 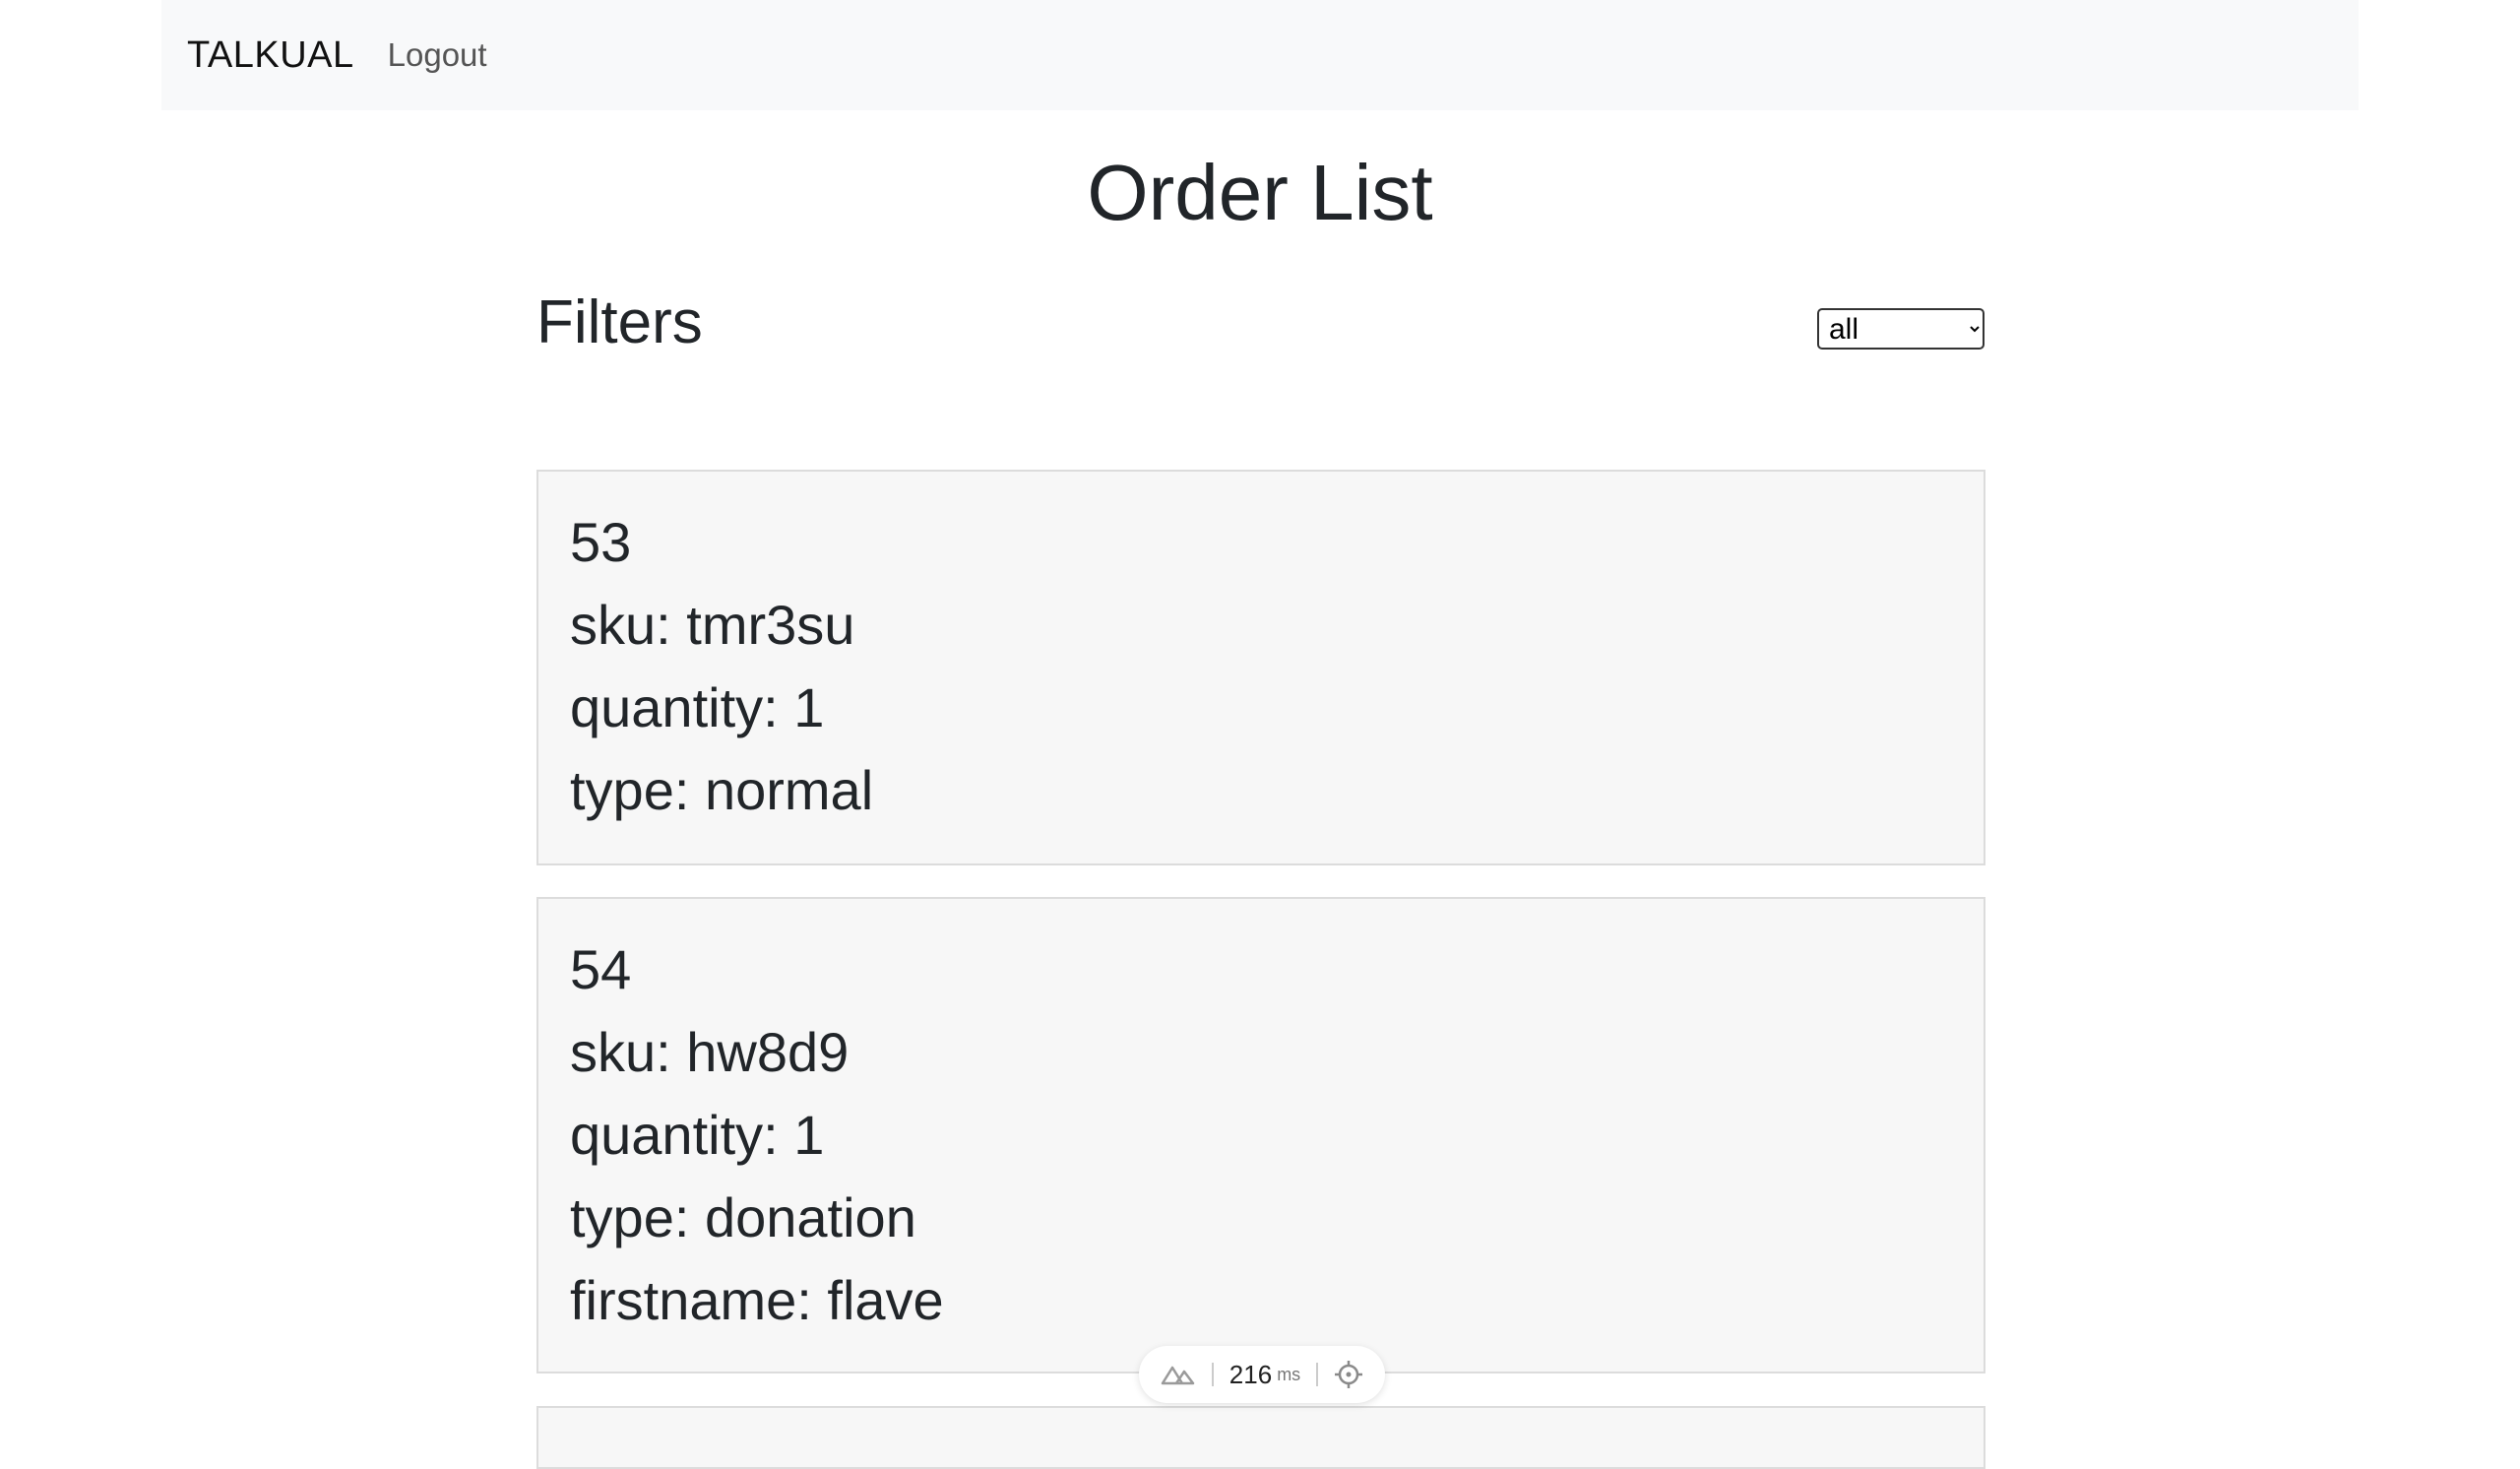 What do you see at coordinates (619, 322) in the screenshot?
I see `filters-title: Filters` at bounding box center [619, 322].